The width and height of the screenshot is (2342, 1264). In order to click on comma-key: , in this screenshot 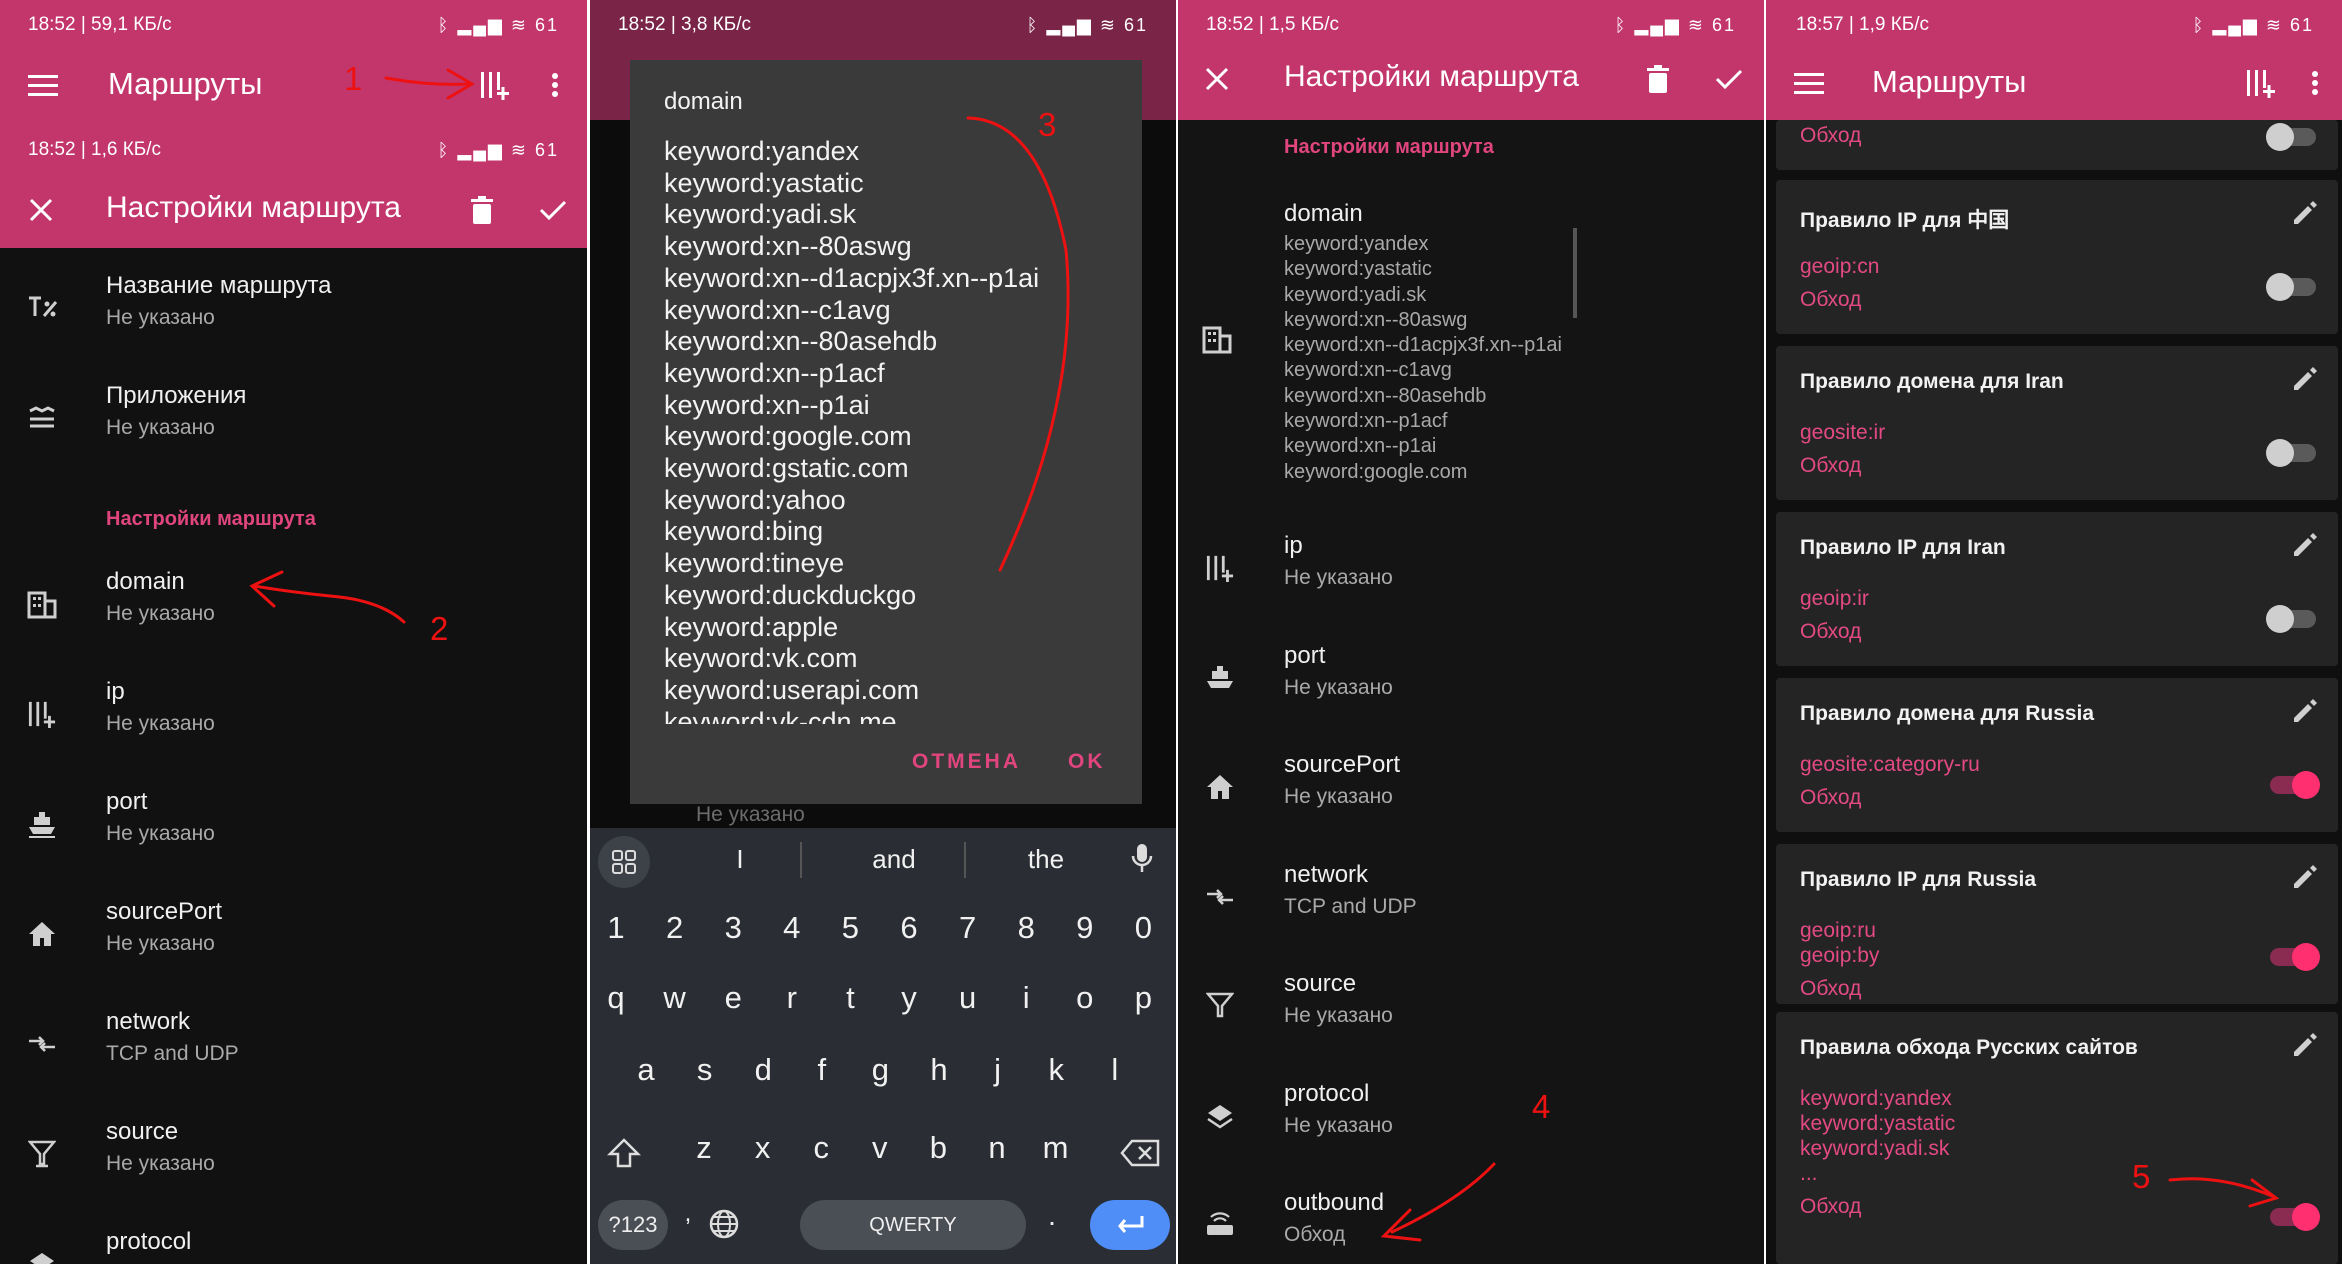, I will do `click(688, 1214)`.